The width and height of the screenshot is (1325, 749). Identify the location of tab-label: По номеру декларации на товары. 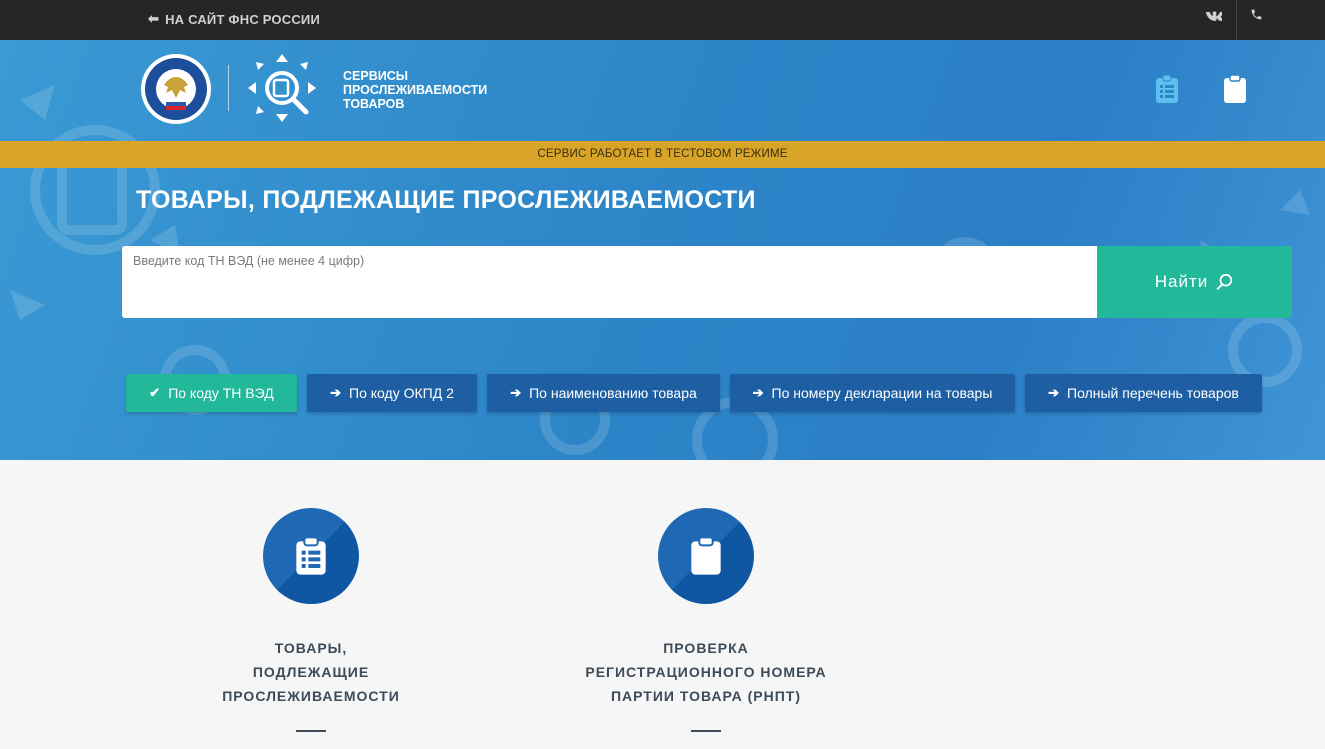
(882, 393).